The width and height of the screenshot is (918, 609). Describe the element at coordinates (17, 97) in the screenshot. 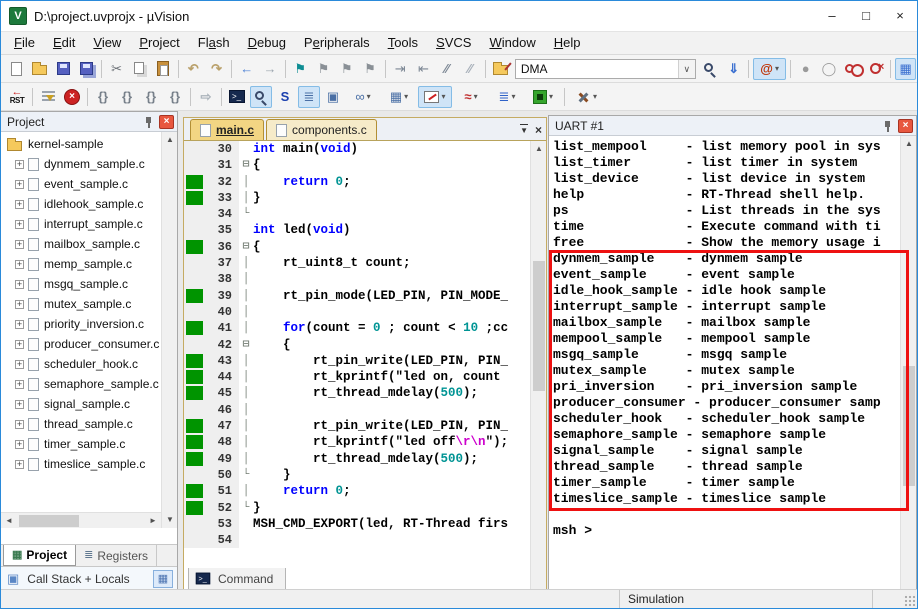

I see `reset-button: RST` at that location.